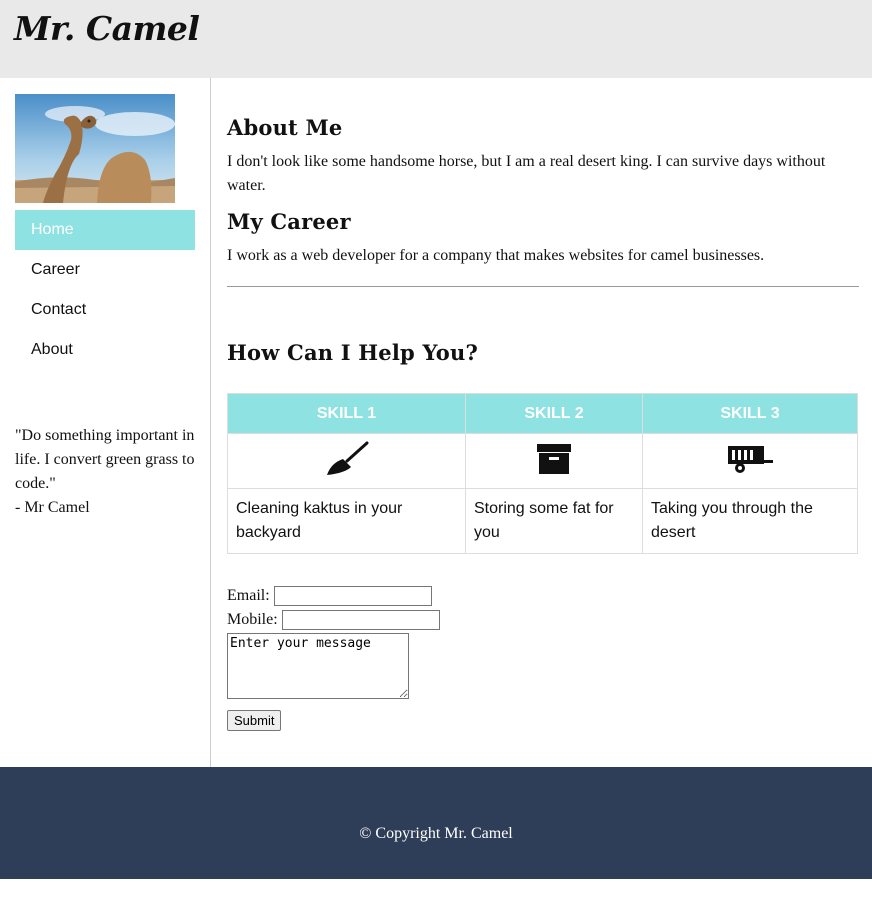  What do you see at coordinates (254, 720) in the screenshot?
I see `submit-button: Submit` at bounding box center [254, 720].